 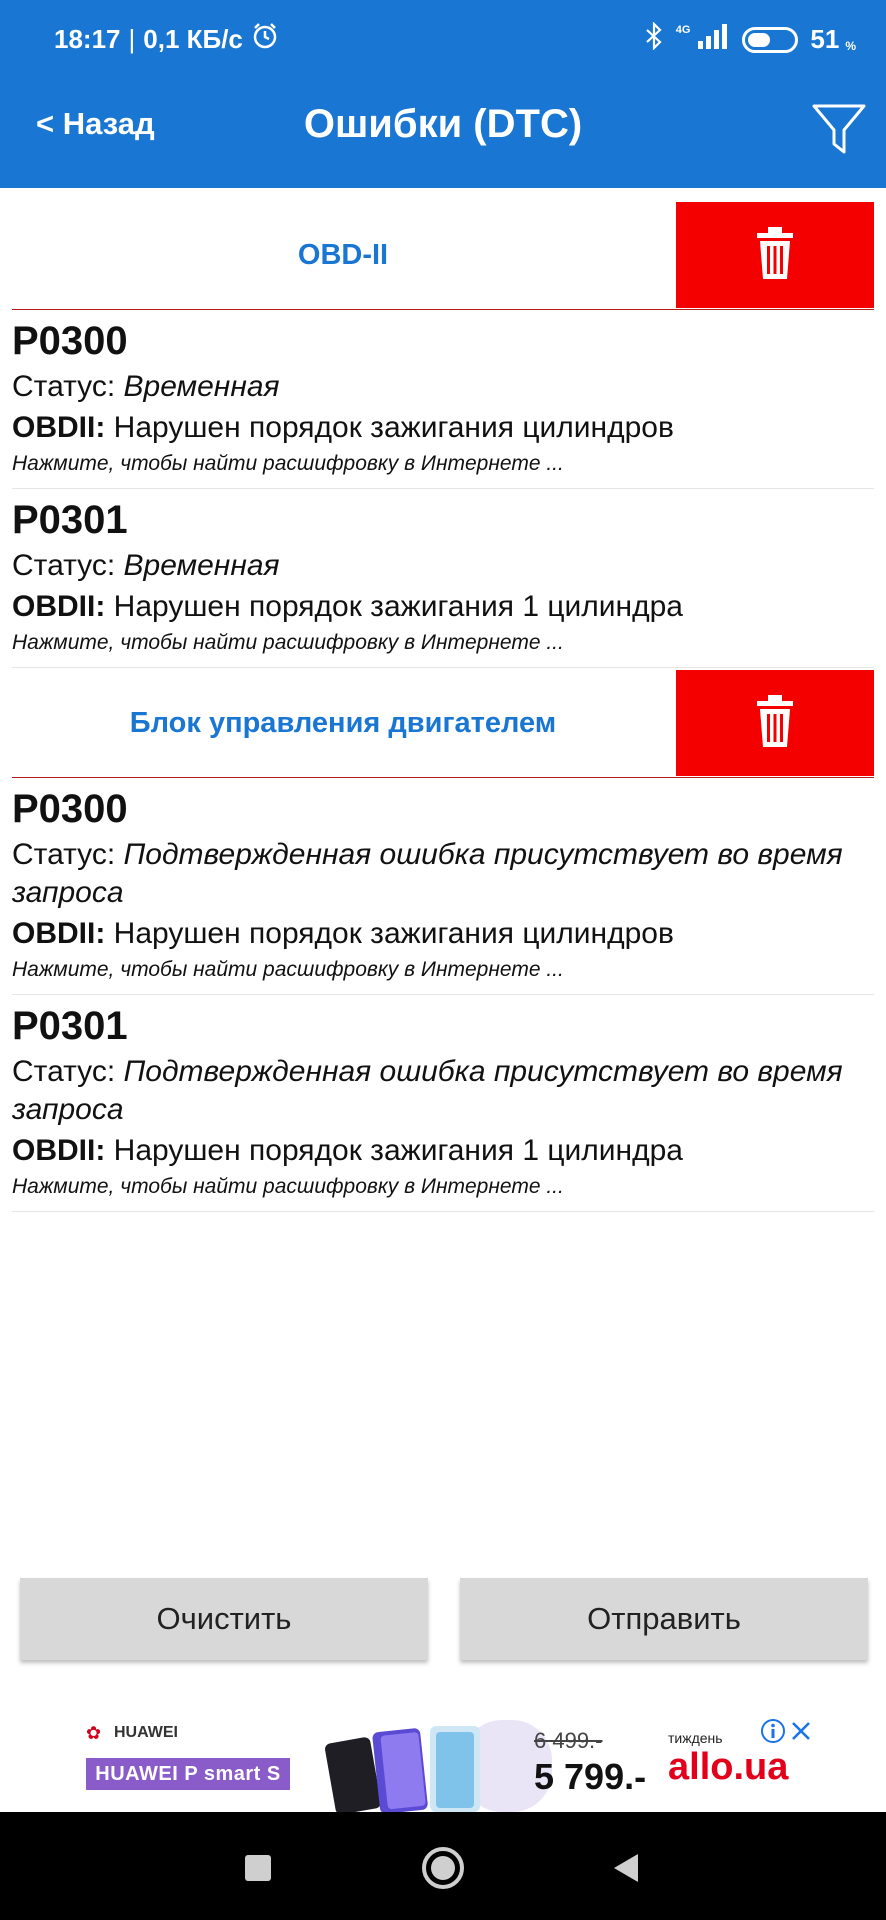 I want to click on system-nav-bar, so click(x=443, y=1866).